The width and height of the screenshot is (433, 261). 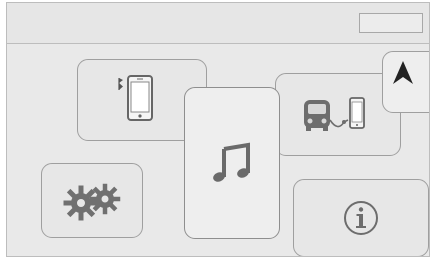 I want to click on car-icon, so click(x=317, y=115).